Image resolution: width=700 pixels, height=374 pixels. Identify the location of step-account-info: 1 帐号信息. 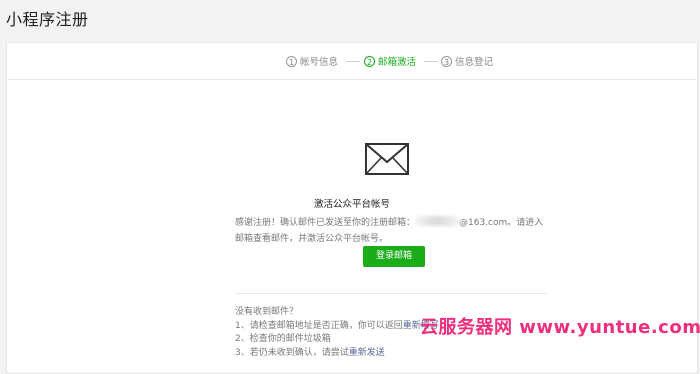
(312, 61).